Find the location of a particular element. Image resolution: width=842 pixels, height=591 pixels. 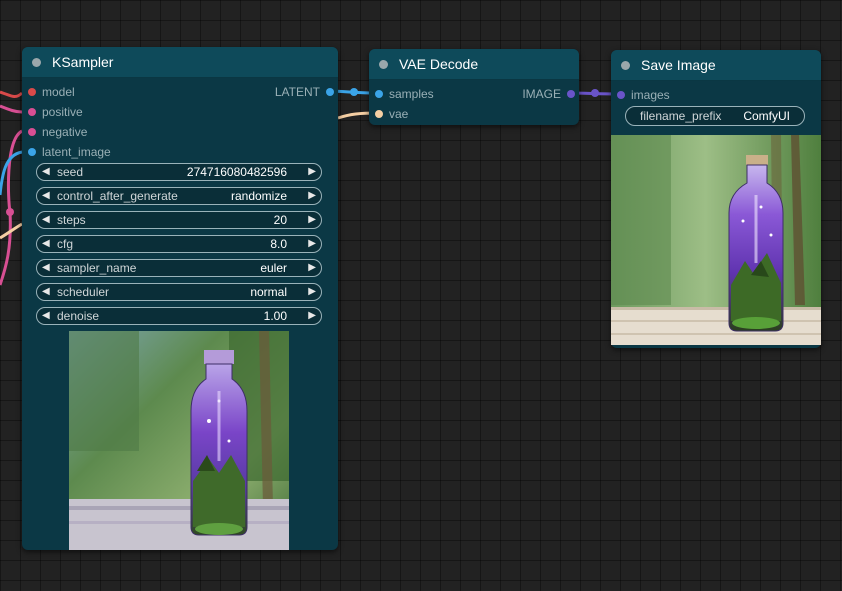

save-image-header: Save Image is located at coordinates (716, 65).